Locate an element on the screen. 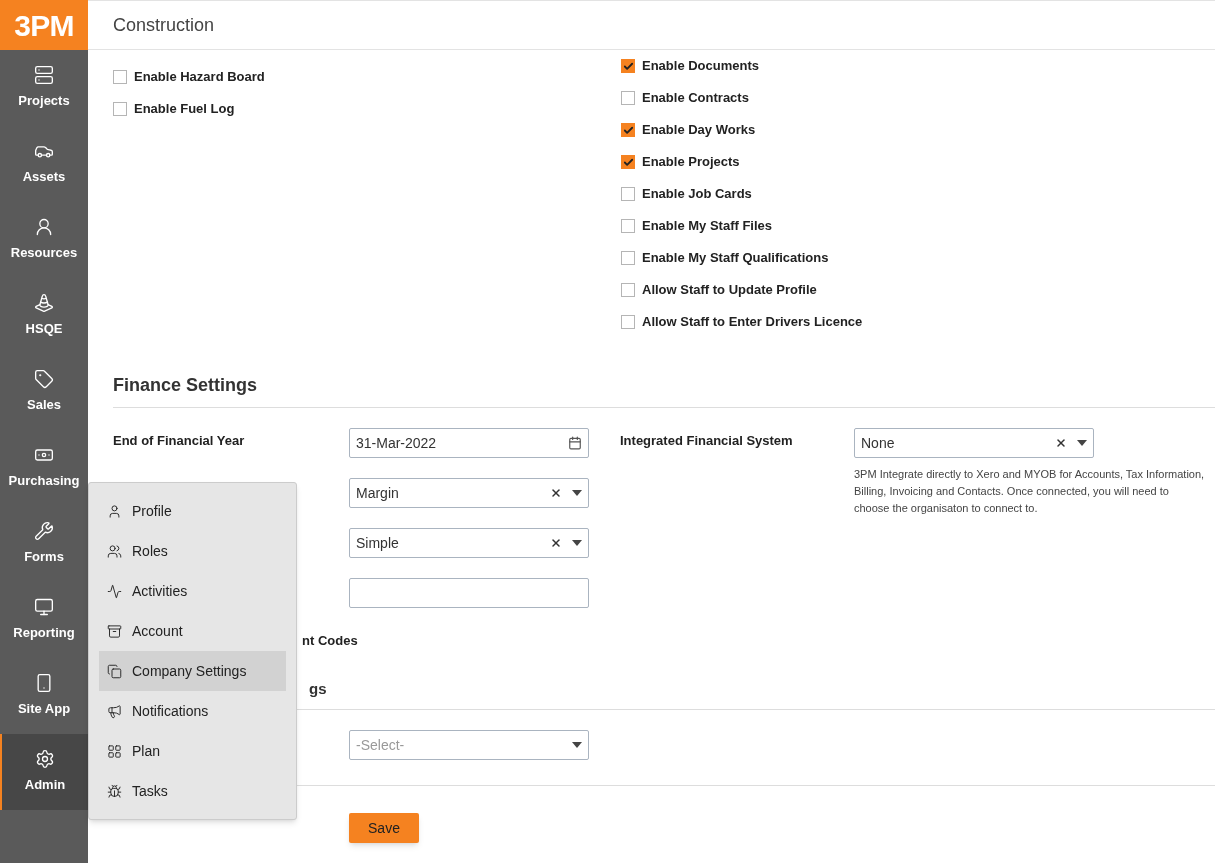  checkbox-label: Allow Staff to Enter Drivers Licence is located at coordinates (752, 322).